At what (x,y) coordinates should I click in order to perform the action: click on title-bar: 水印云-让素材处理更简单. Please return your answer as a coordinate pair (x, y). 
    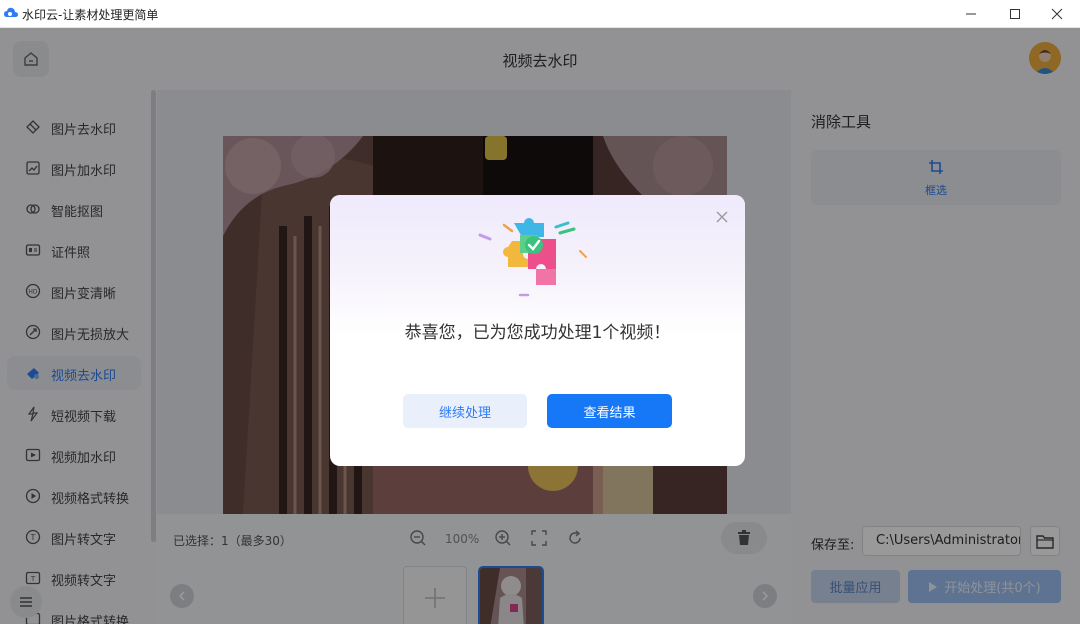
    Looking at the image, I should click on (540, 14).